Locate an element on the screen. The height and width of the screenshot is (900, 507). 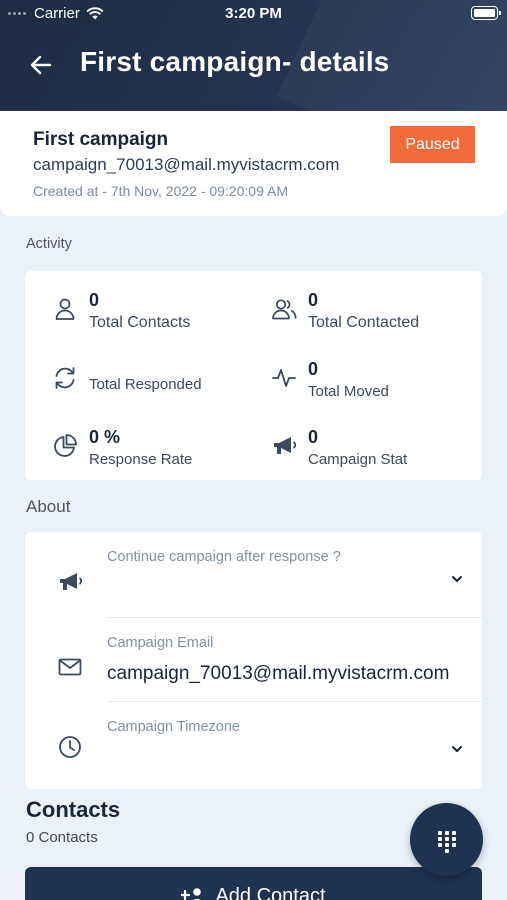
stat-campaign-stat: 0 Campaign Stat is located at coordinates (371, 455).